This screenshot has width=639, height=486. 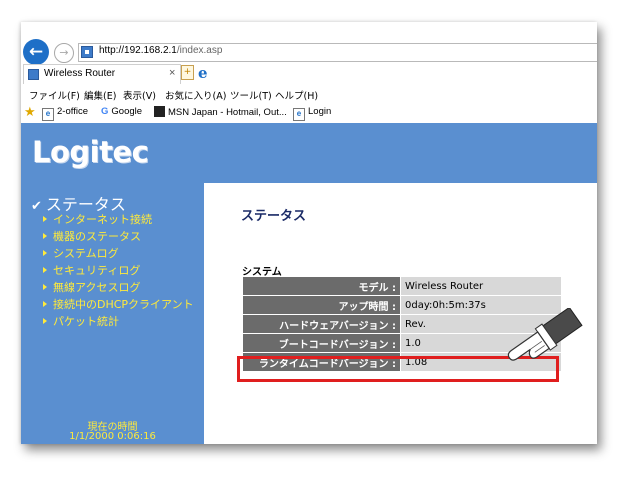 What do you see at coordinates (92, 236) in the screenshot?
I see `sidebar-item-device-status: 機器のステータス` at bounding box center [92, 236].